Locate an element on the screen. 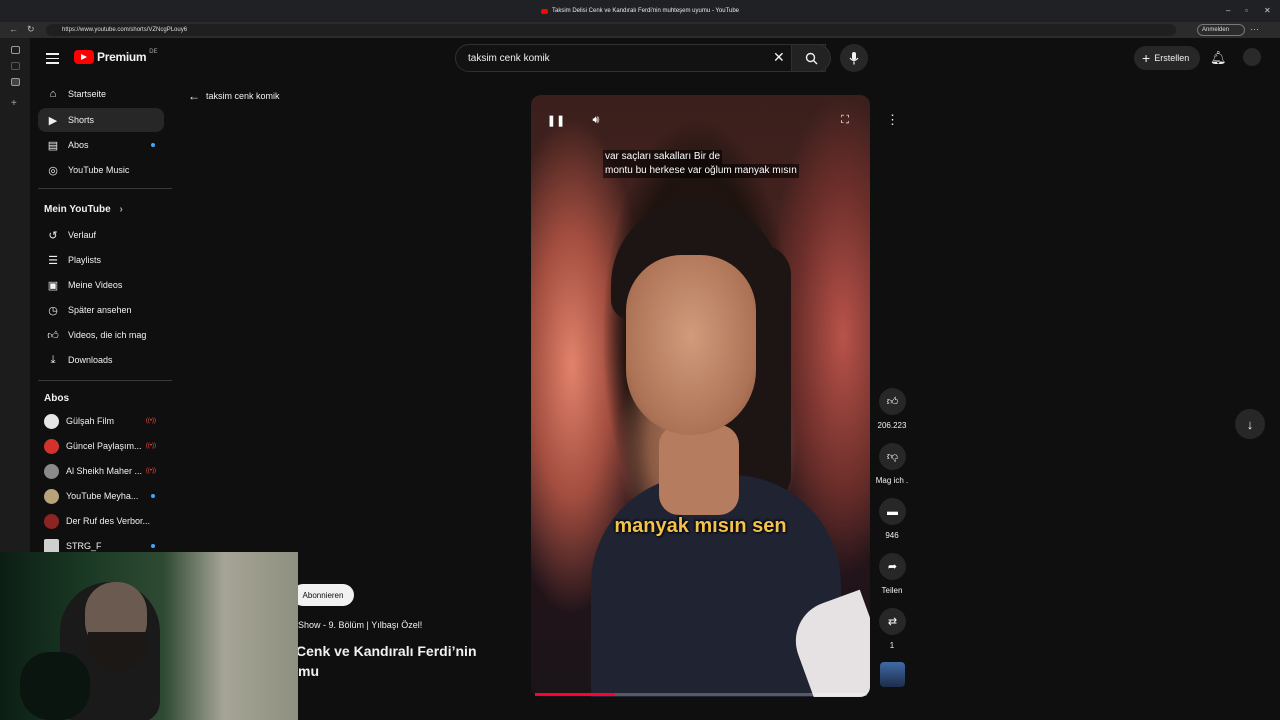 This screenshot has height=720, width=1280. comments-button: ▬ is located at coordinates (892, 511).